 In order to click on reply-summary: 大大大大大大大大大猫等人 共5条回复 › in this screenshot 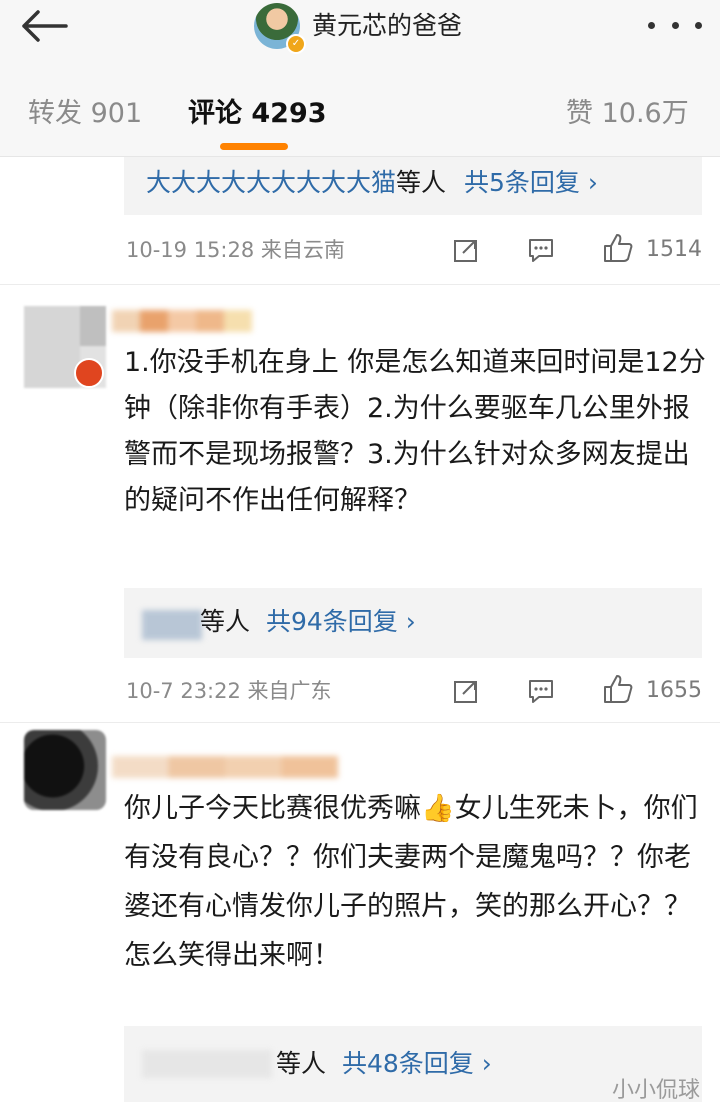, I will do `click(413, 186)`.